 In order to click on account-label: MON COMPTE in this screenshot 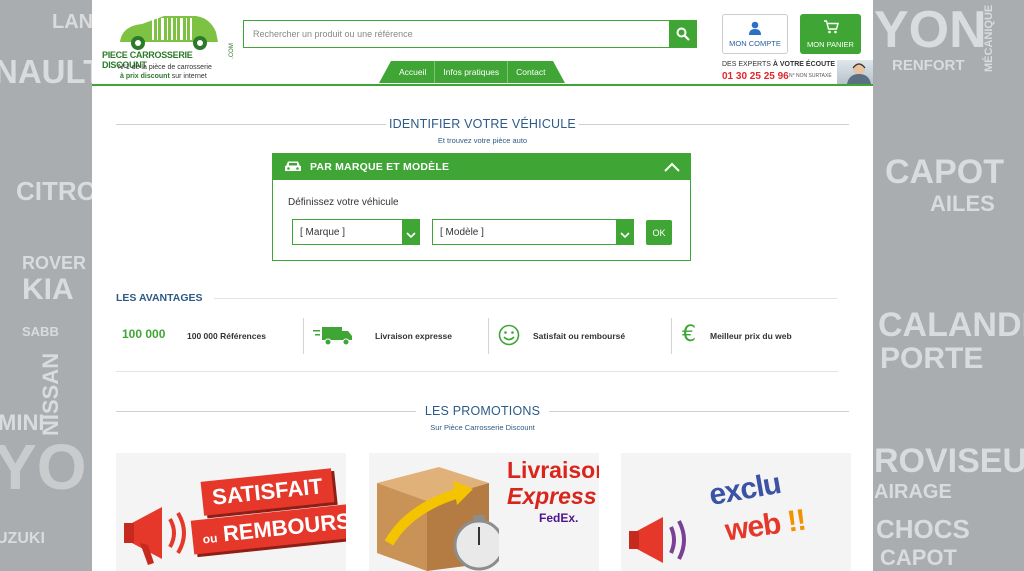, I will do `click(755, 43)`.